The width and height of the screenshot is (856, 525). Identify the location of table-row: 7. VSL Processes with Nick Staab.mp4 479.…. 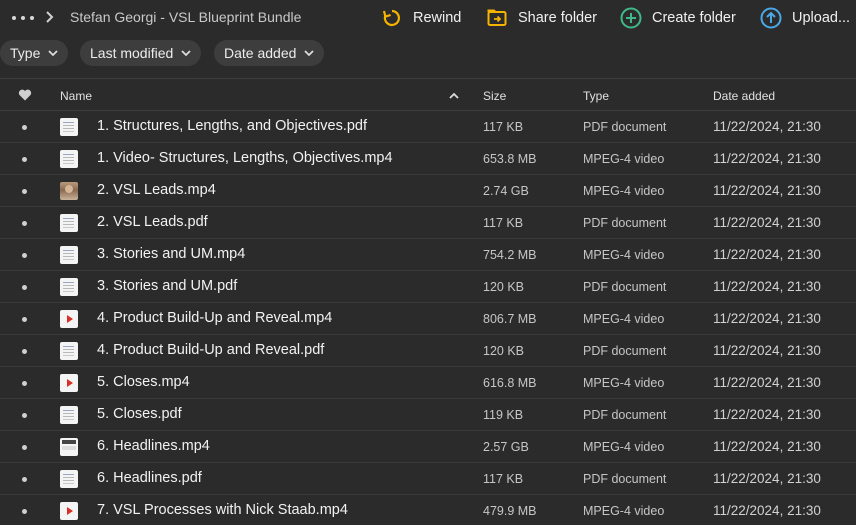
(428, 510).